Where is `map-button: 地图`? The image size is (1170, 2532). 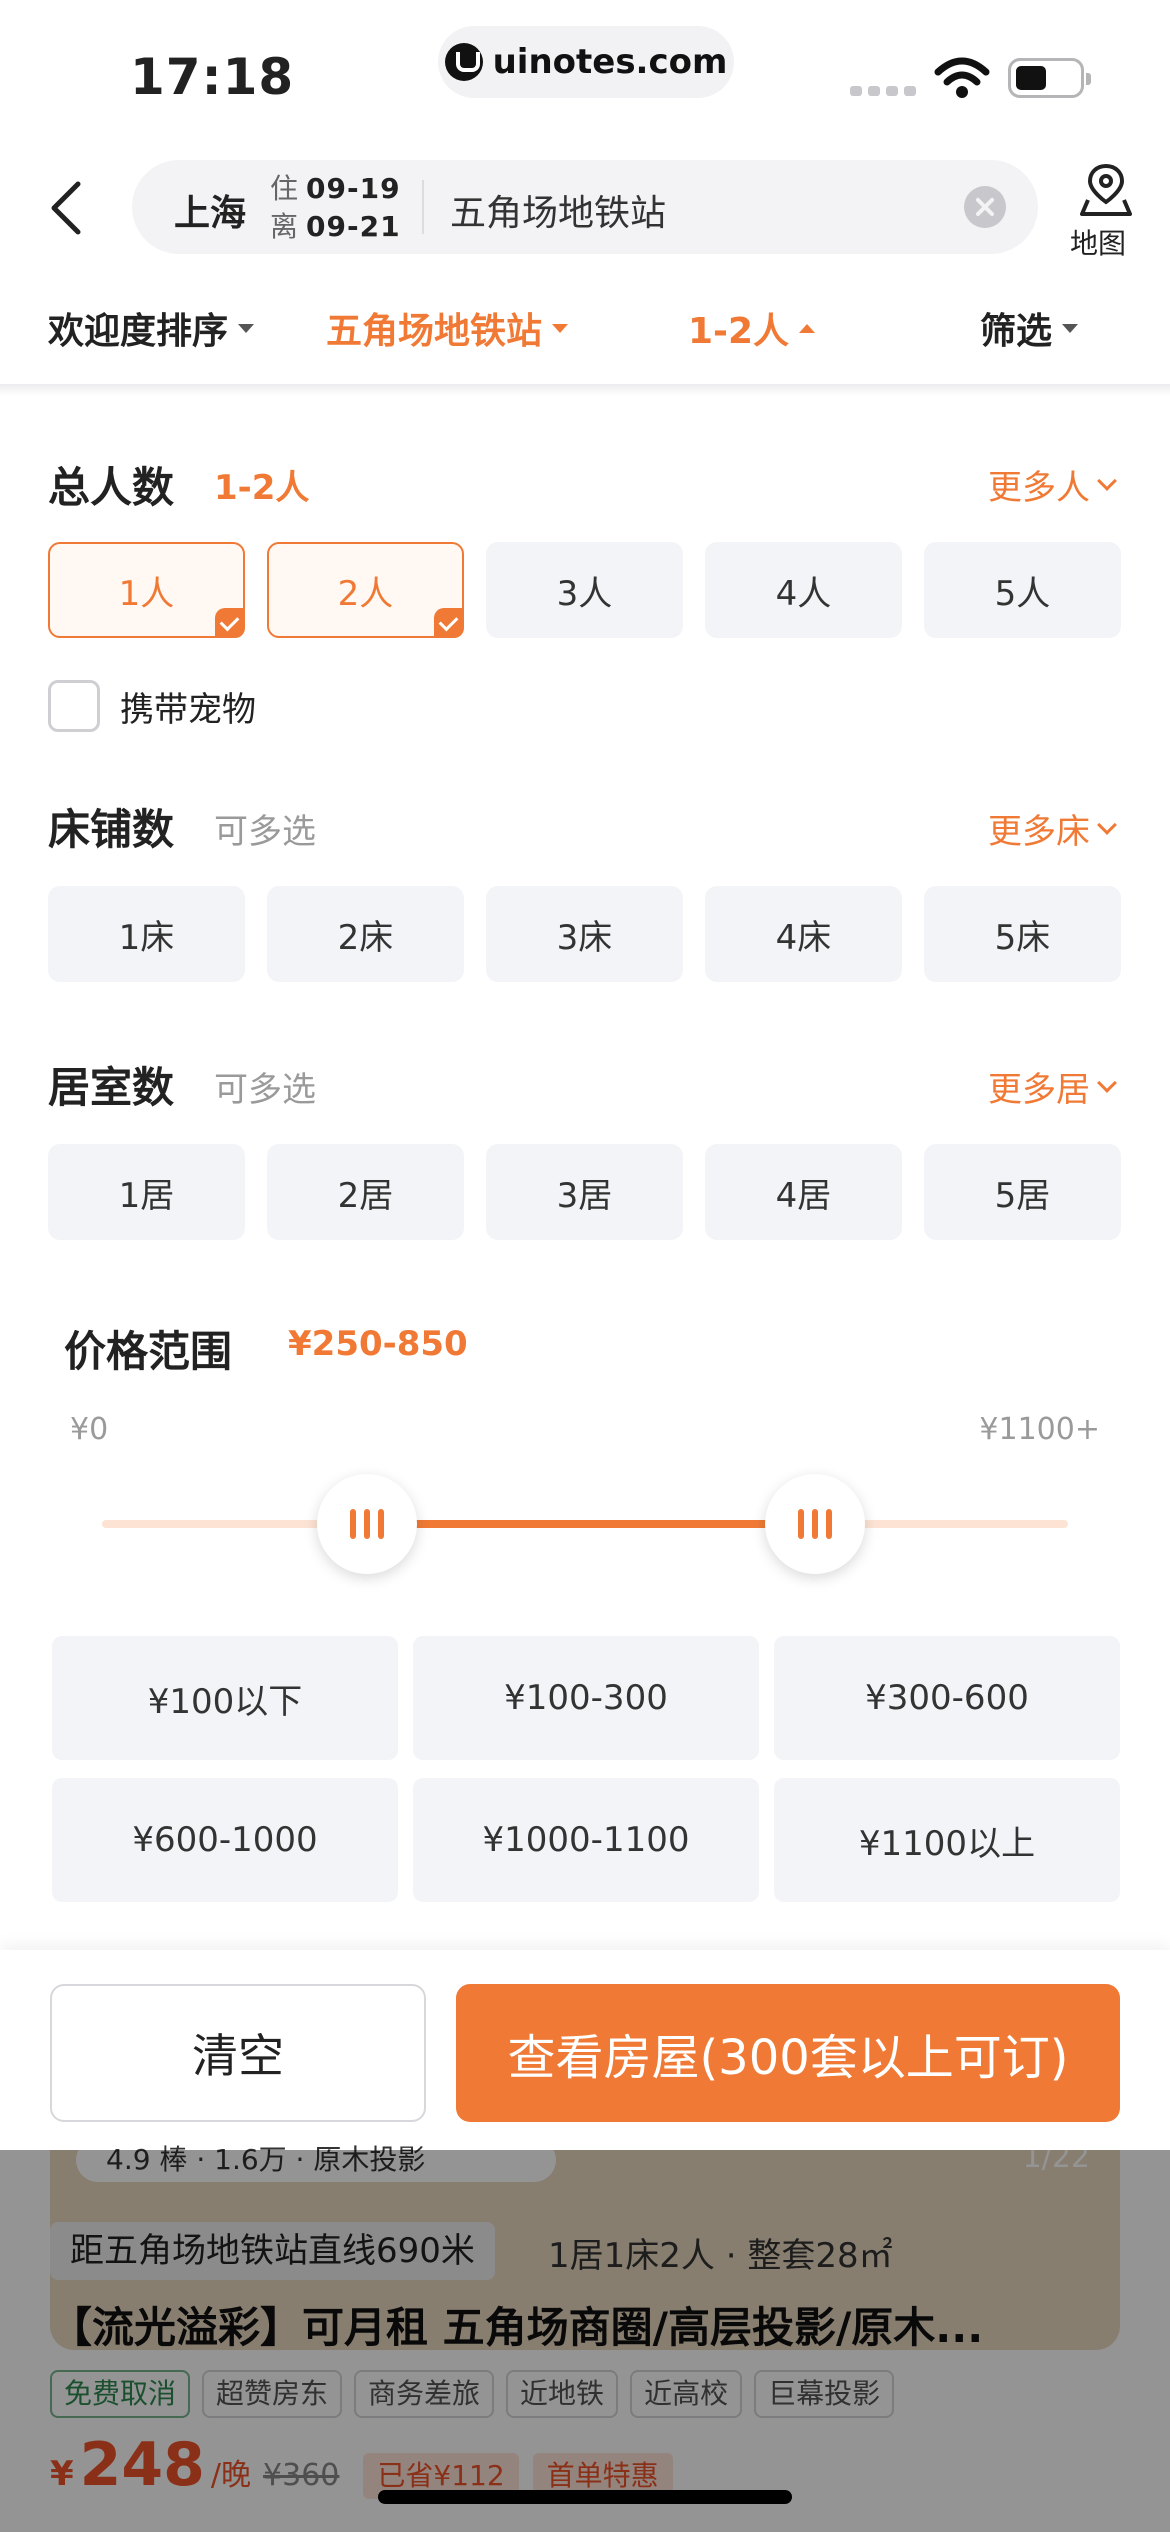 map-button: 地图 is located at coordinates (1104, 210).